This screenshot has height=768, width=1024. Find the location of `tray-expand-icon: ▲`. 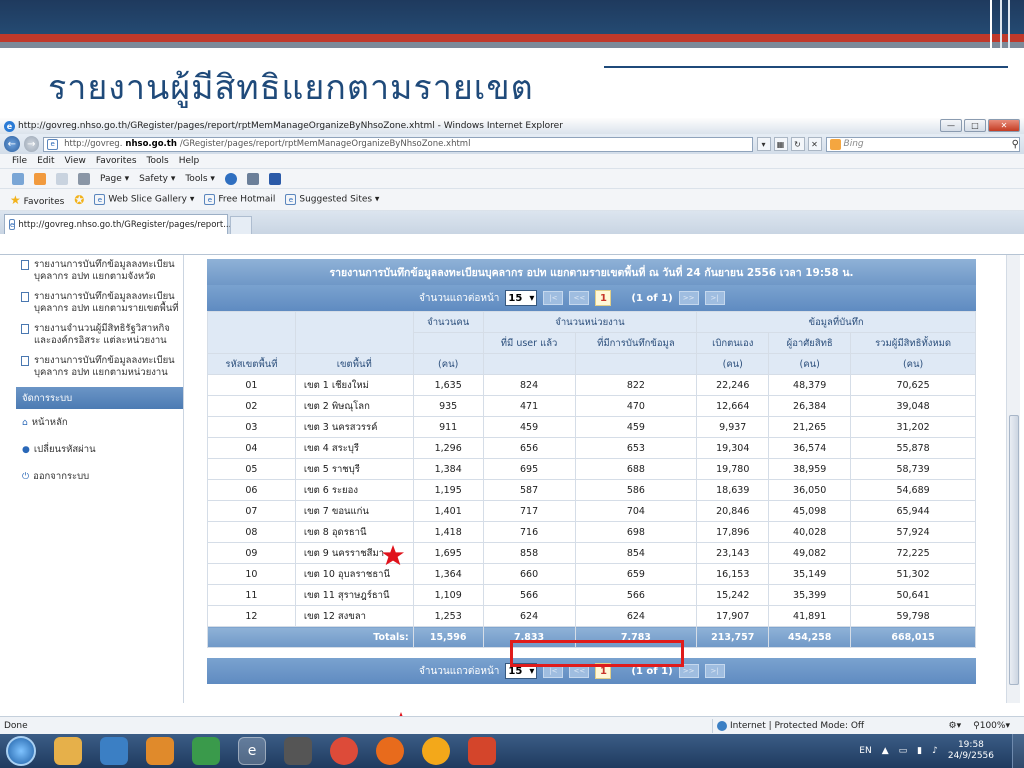

tray-expand-icon: ▲ is located at coordinates (885, 751).